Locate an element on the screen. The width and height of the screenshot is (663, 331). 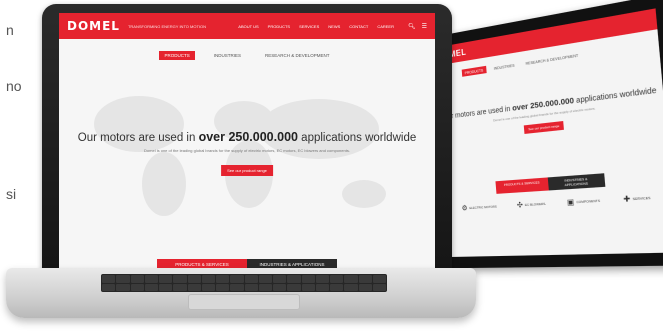
nav-item-career: CAREER is located at coordinates (385, 26).